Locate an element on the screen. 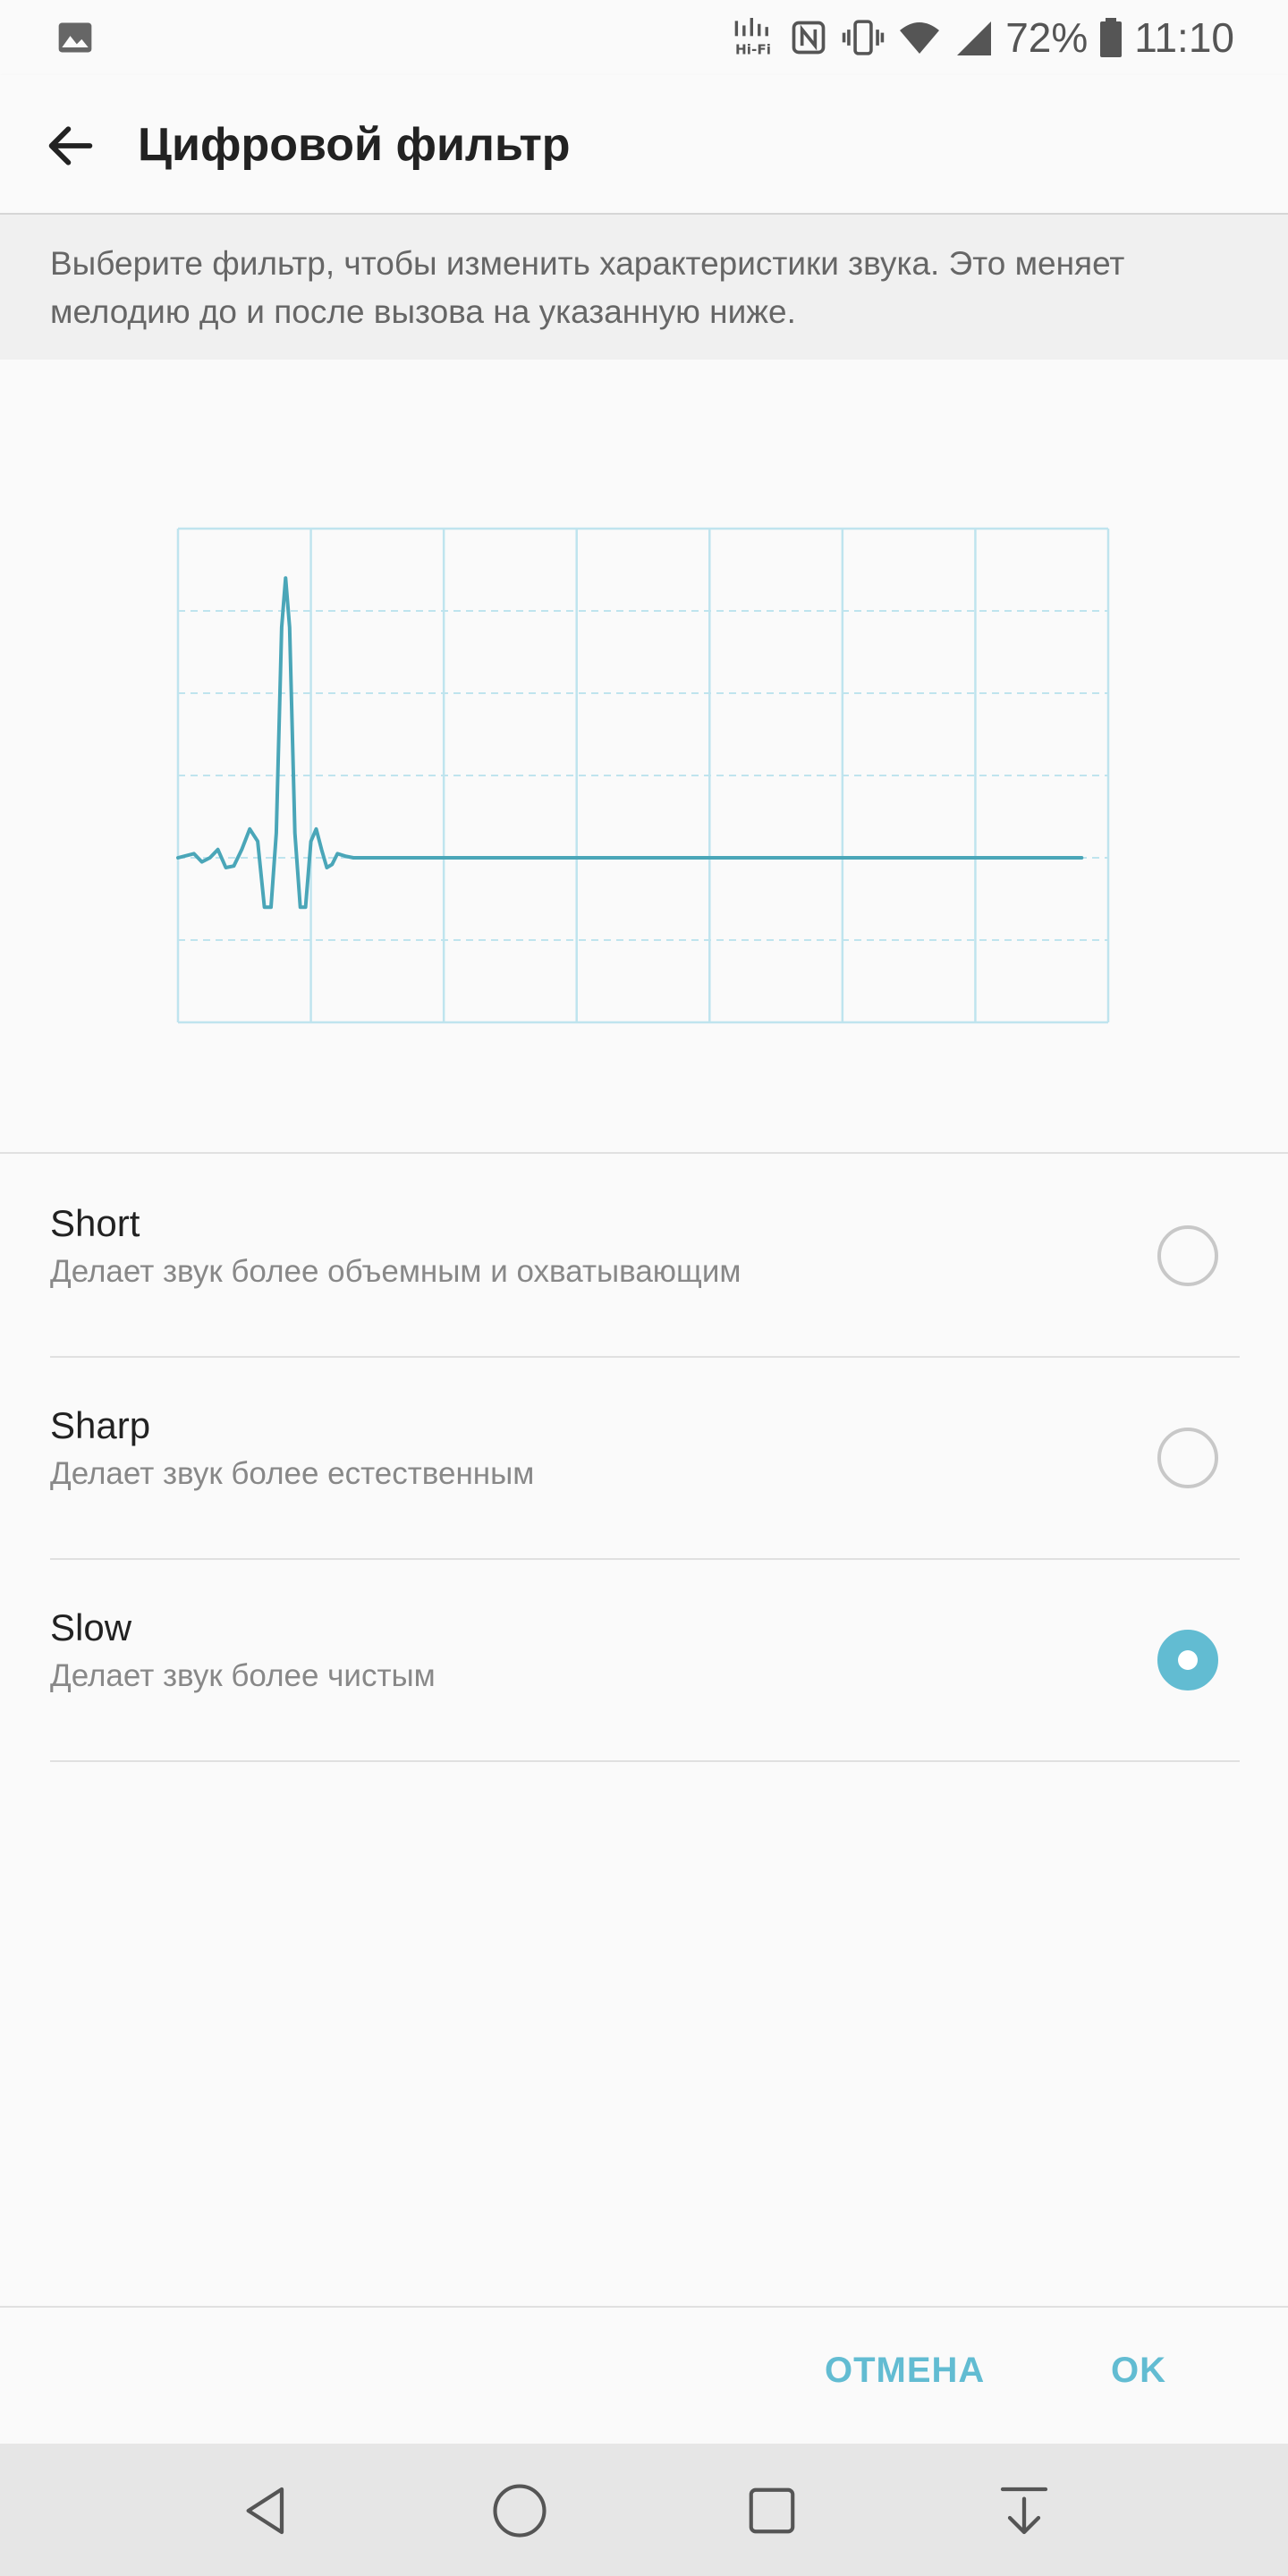  hifi-icon: Hi-Fi is located at coordinates (753, 37).